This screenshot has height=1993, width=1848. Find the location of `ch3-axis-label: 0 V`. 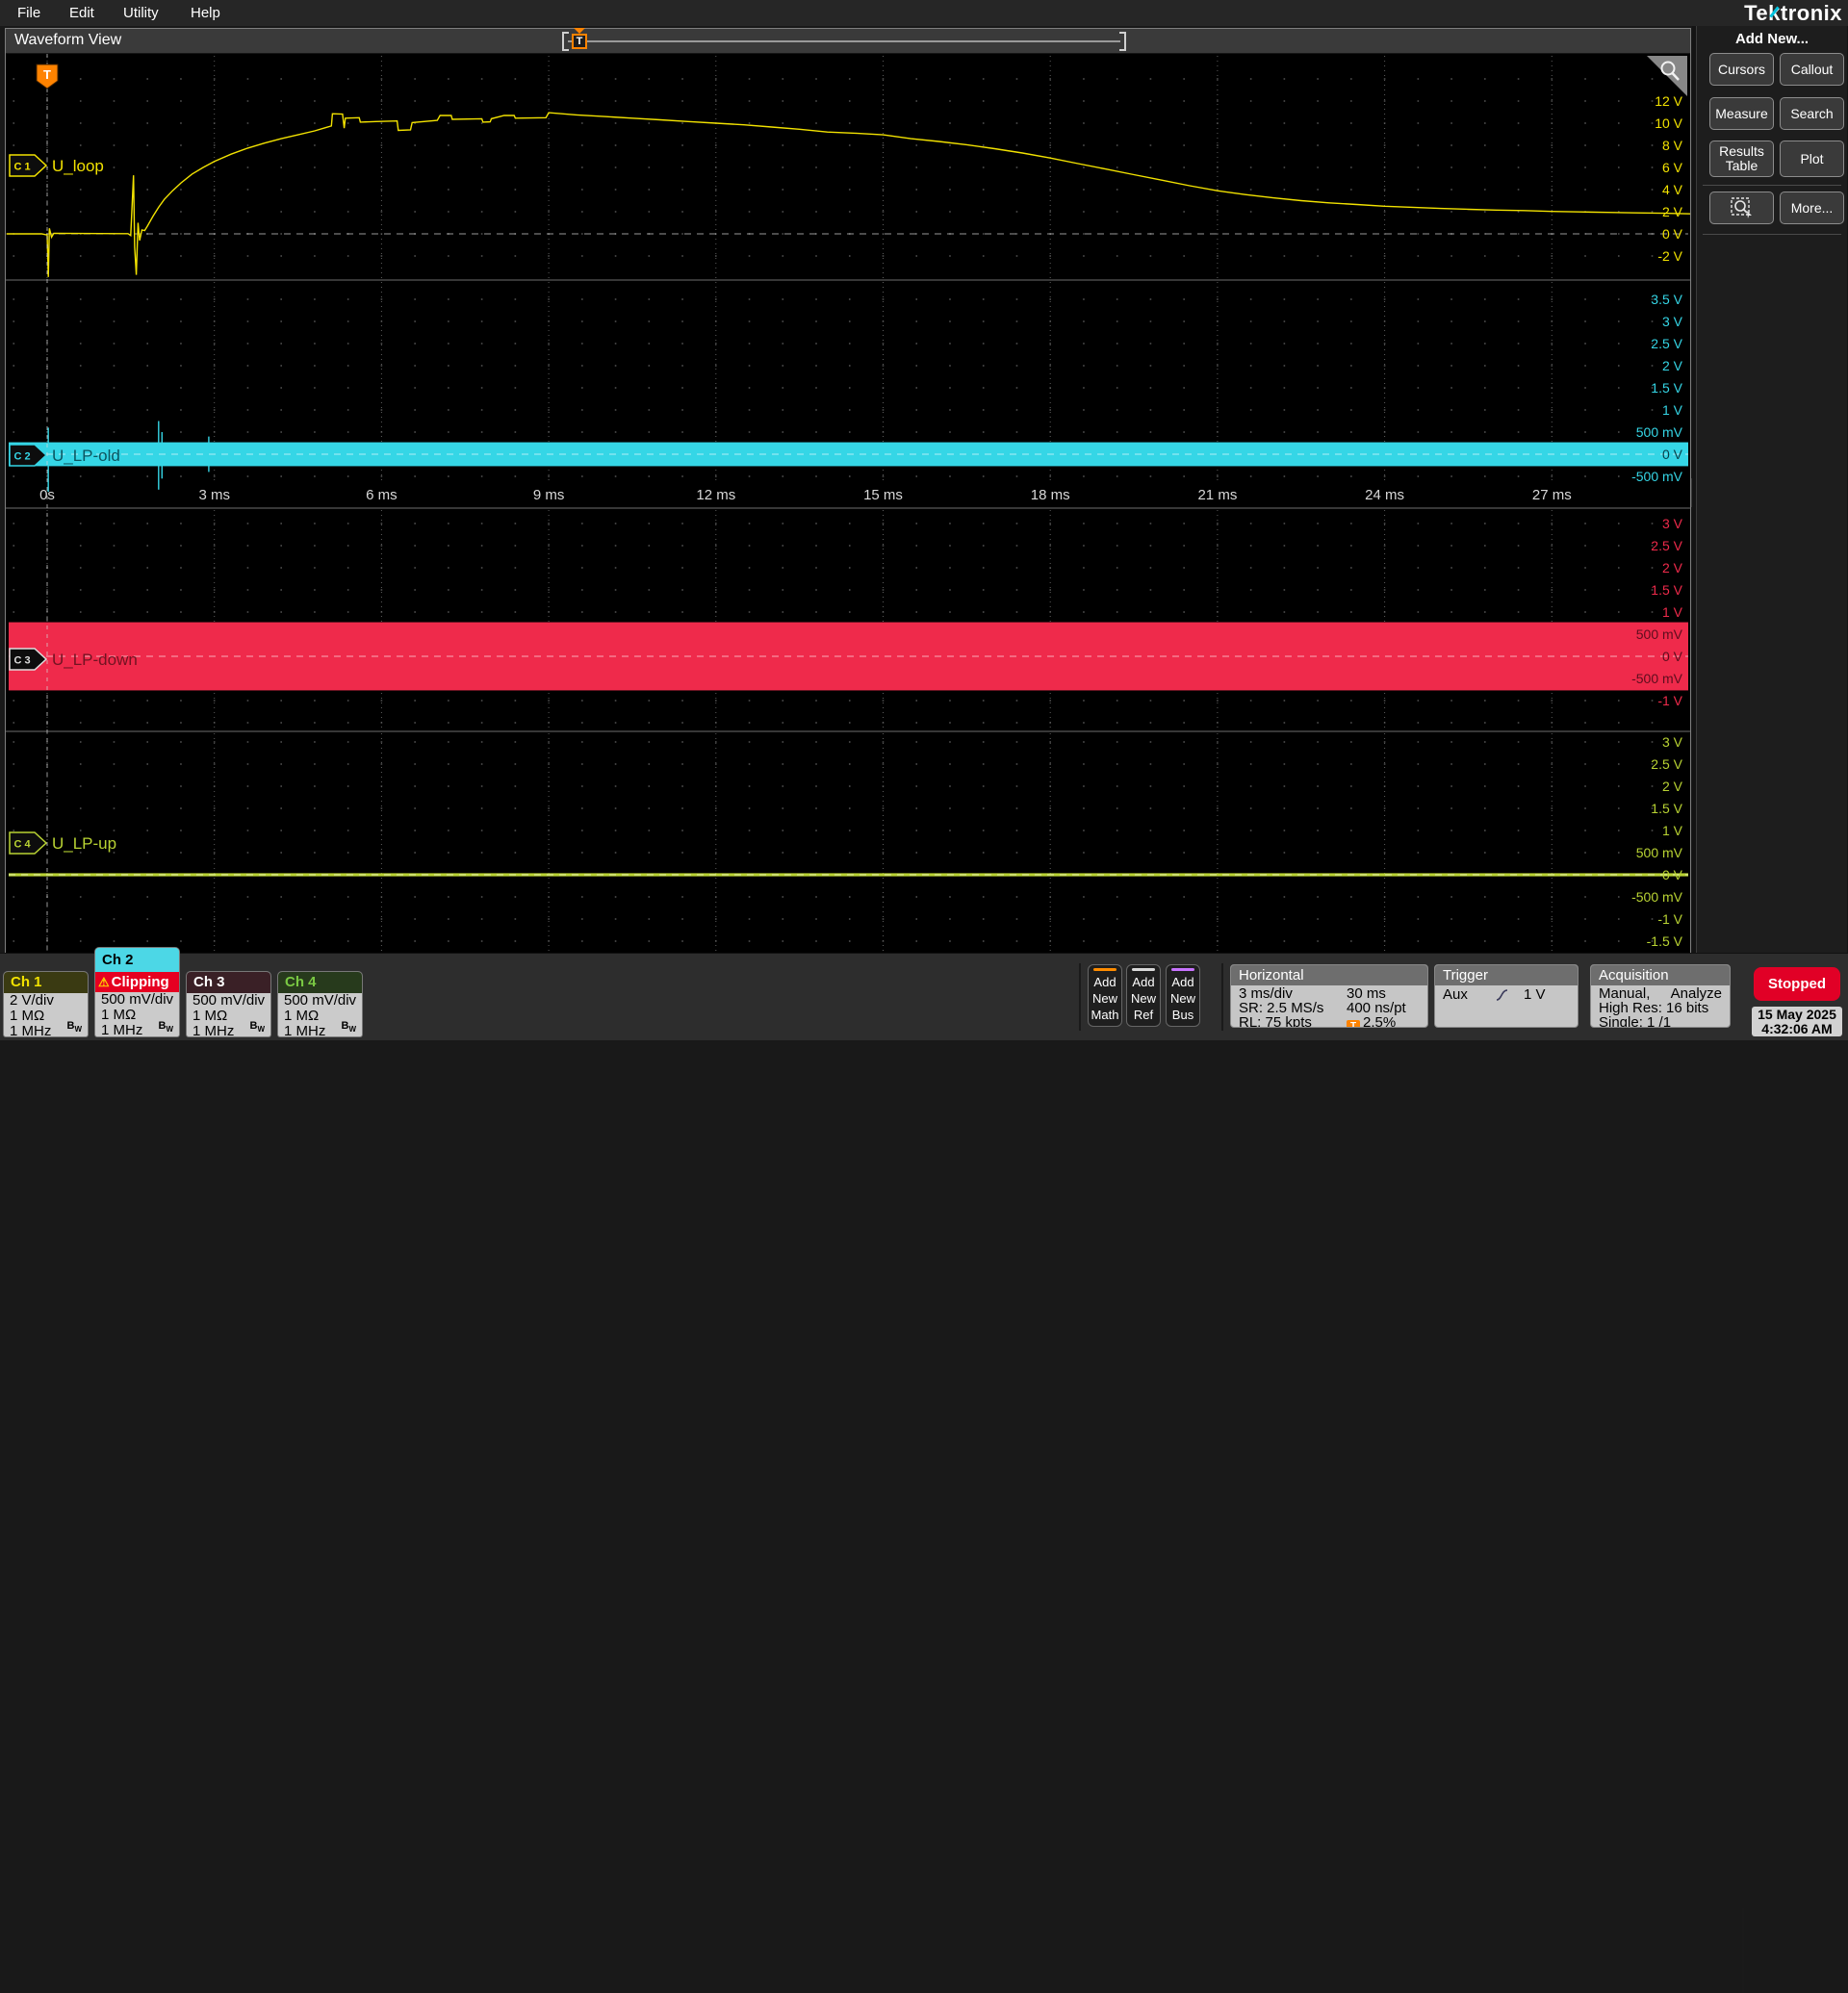

ch3-axis-label: 0 V is located at coordinates (1672, 656).